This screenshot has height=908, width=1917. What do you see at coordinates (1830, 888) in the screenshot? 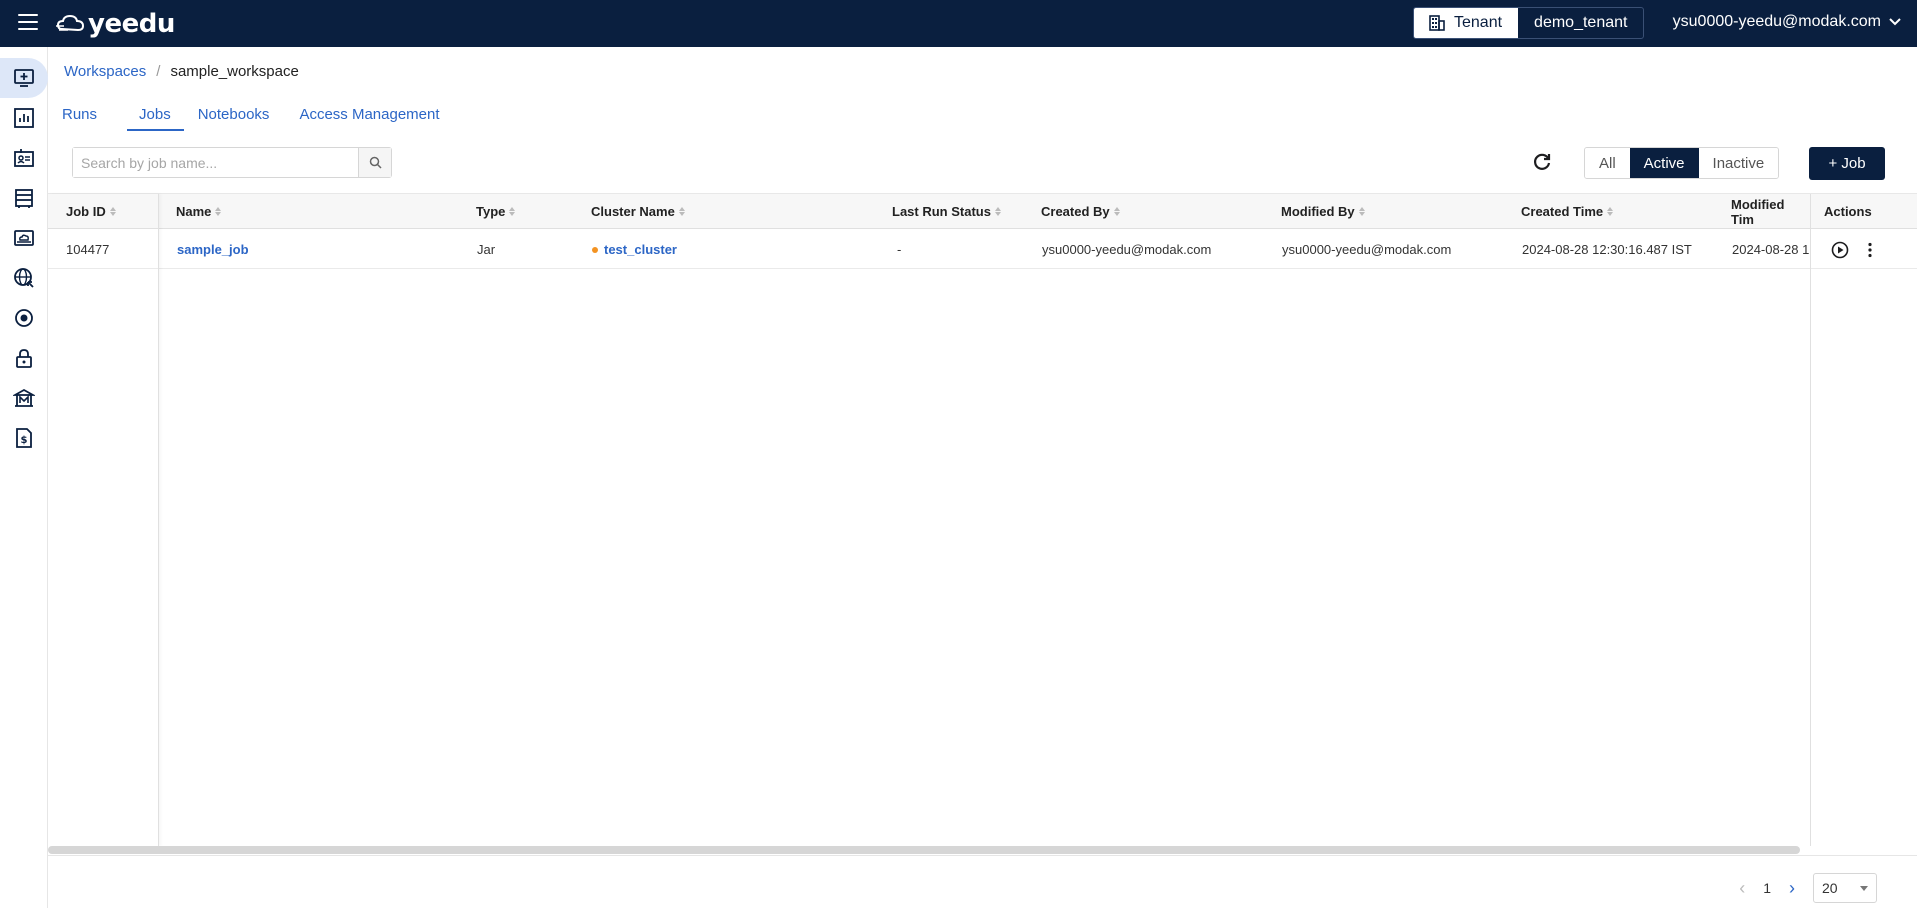
I see `page-size-value: 20` at bounding box center [1830, 888].